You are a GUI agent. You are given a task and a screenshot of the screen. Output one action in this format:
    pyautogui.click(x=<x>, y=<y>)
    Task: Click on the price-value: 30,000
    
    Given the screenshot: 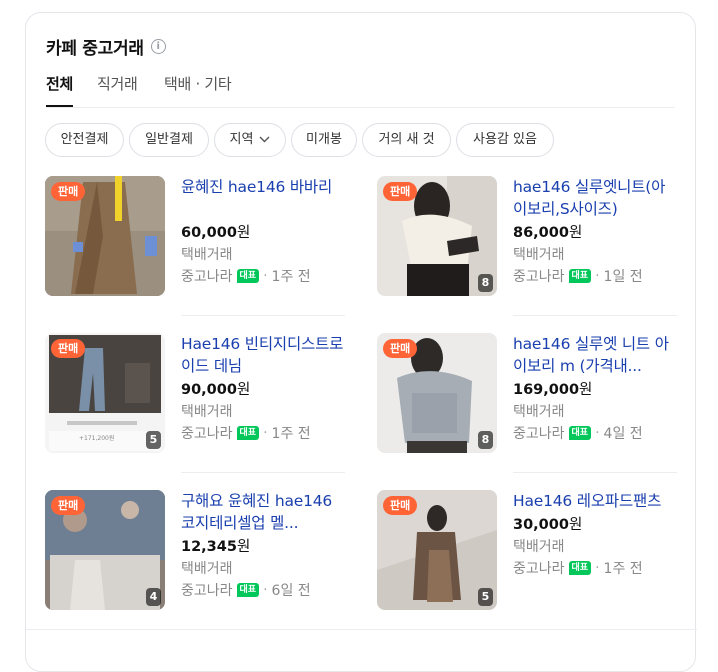 What is the action you would take?
    pyautogui.click(x=541, y=525)
    